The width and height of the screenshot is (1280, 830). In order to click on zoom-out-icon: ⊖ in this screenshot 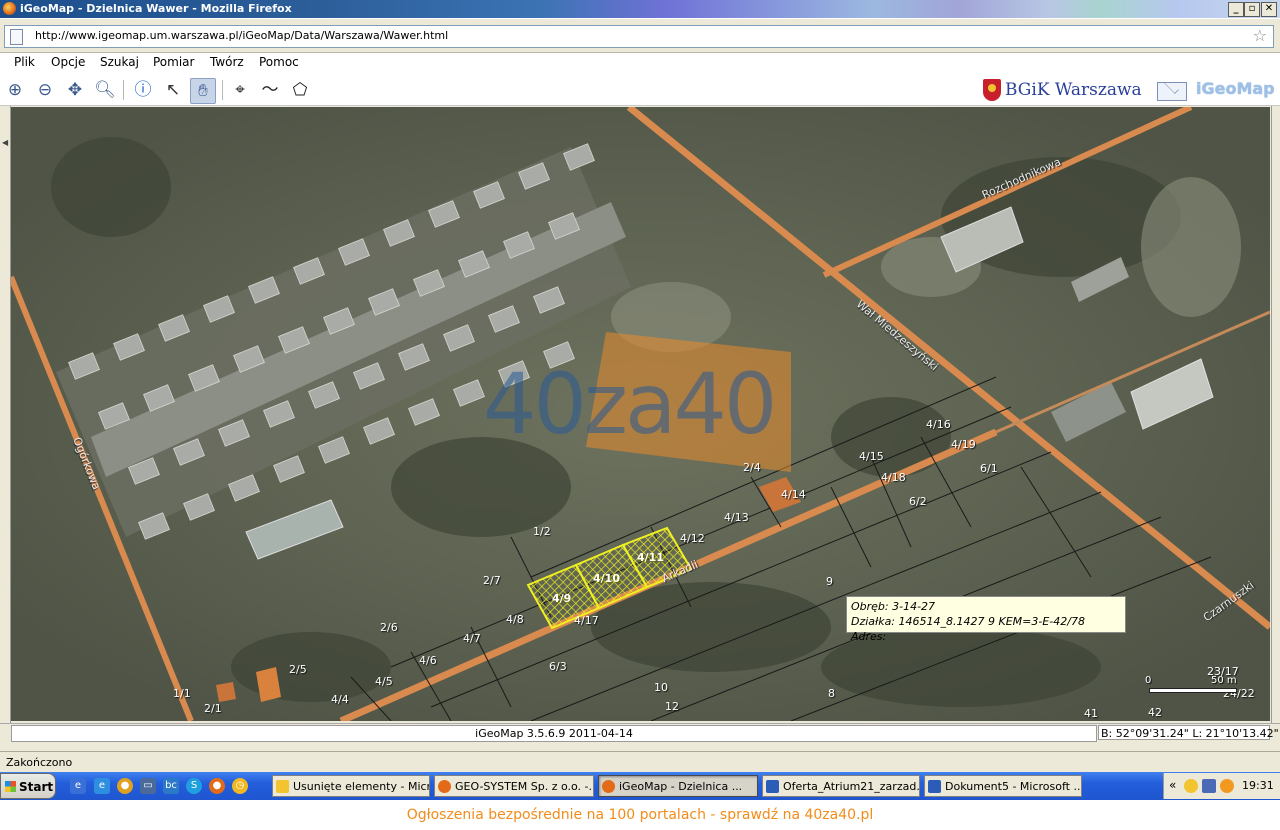, I will do `click(45, 90)`.